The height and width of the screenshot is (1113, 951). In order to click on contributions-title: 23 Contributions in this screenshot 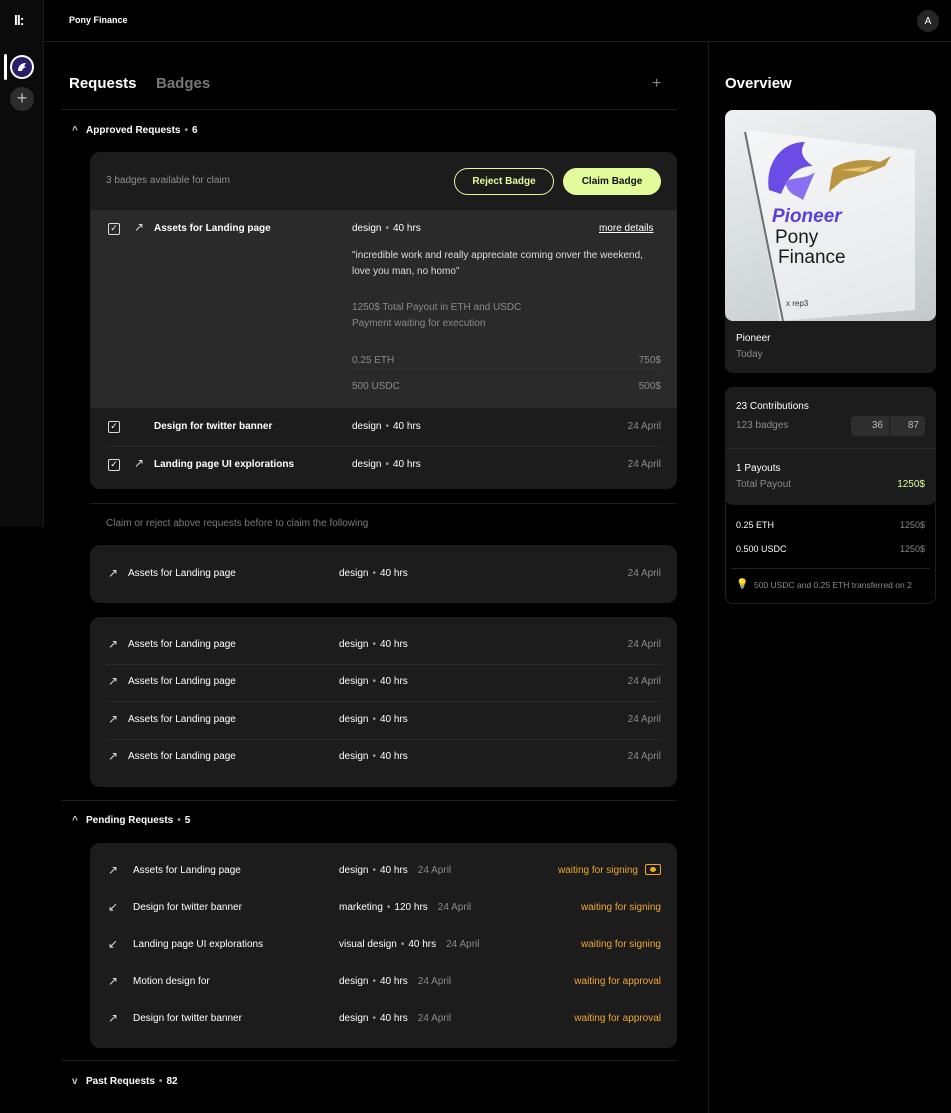, I will do `click(772, 406)`.